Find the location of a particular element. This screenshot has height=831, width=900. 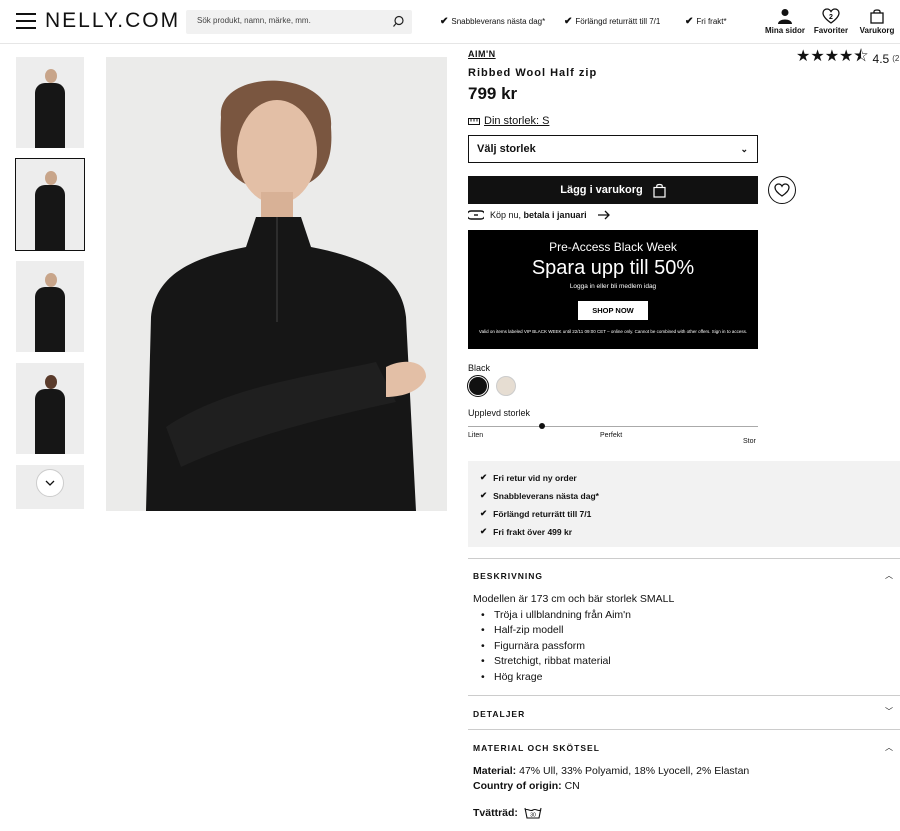

thumbnail-list is located at coordinates (50, 288).